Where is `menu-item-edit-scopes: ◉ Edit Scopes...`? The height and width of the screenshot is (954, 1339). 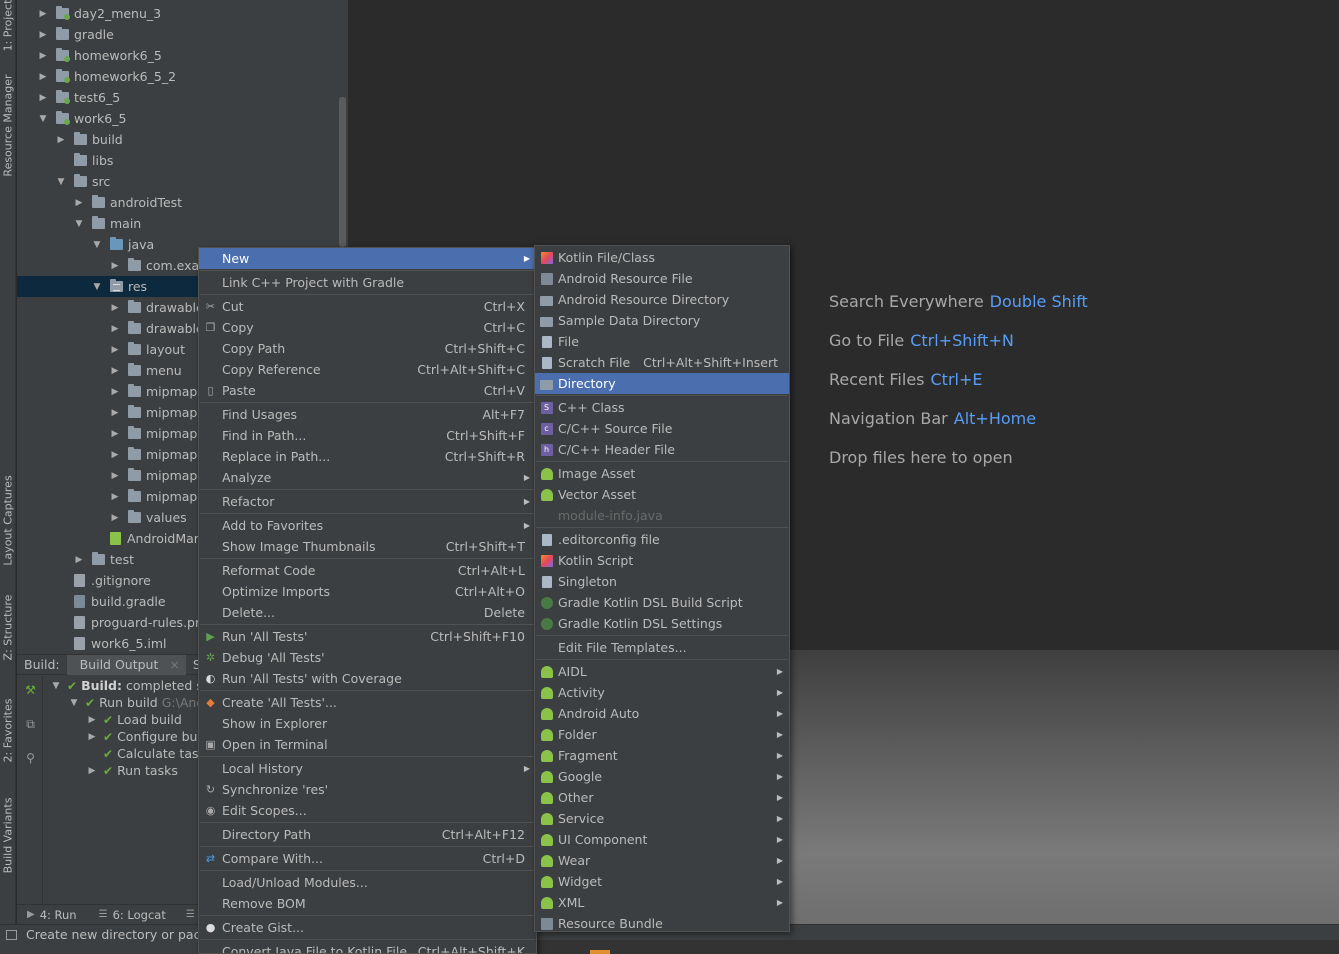 menu-item-edit-scopes: ◉ Edit Scopes... is located at coordinates (367, 810).